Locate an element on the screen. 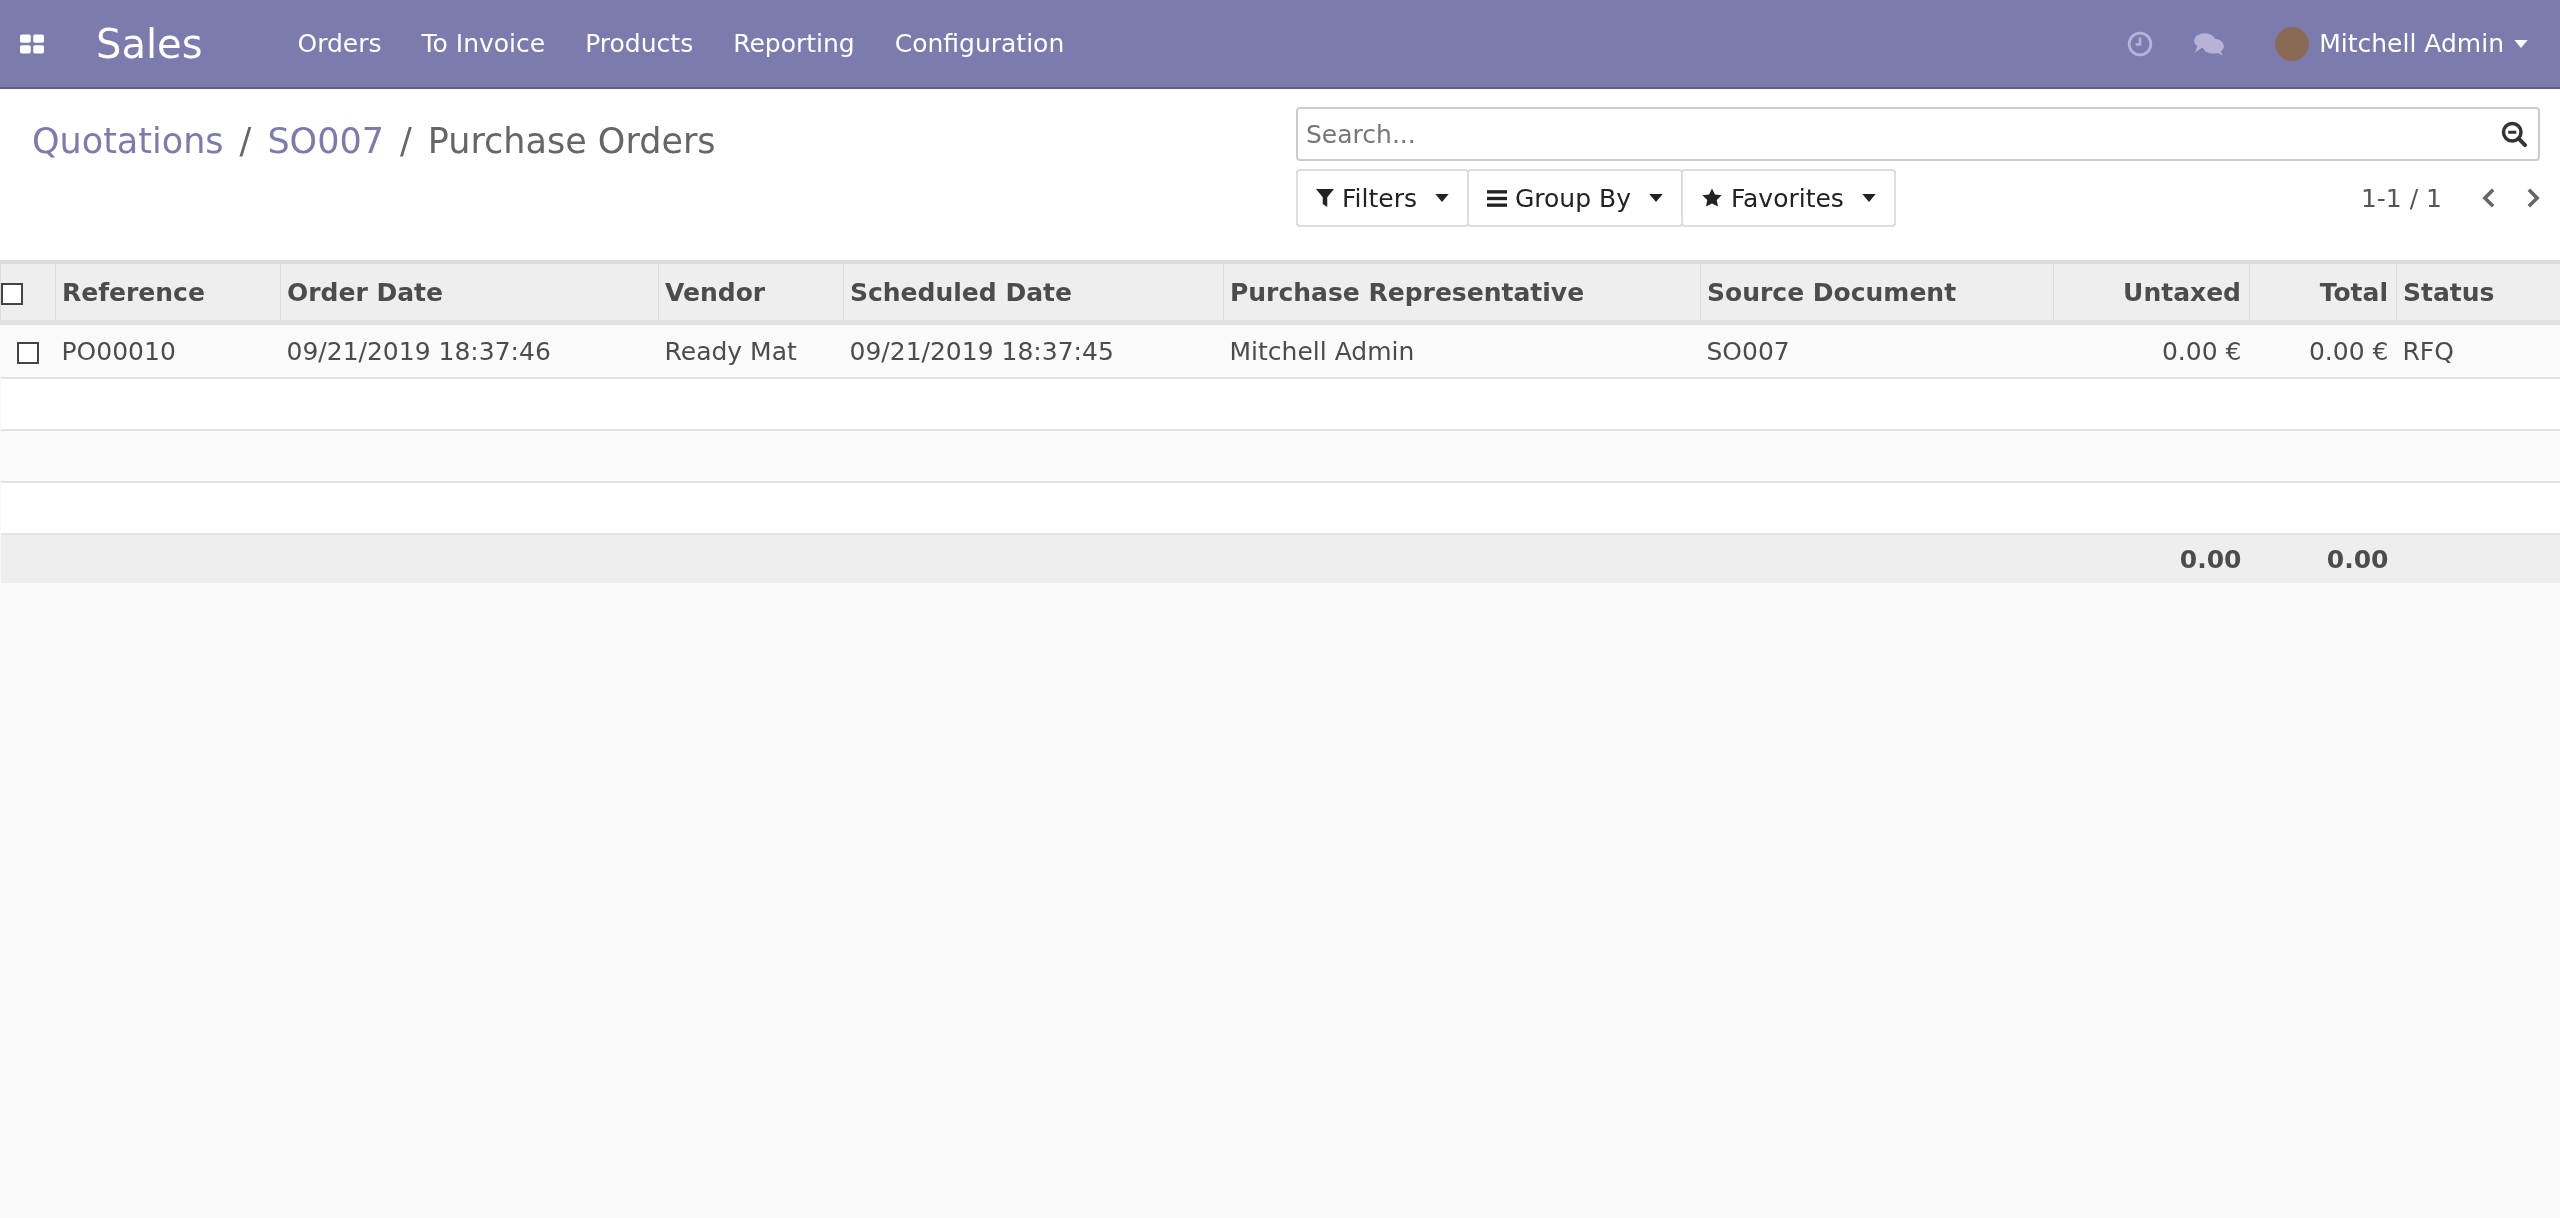 Image resolution: width=2560 pixels, height=1218 pixels. apps-grid-icon is located at coordinates (32, 43).